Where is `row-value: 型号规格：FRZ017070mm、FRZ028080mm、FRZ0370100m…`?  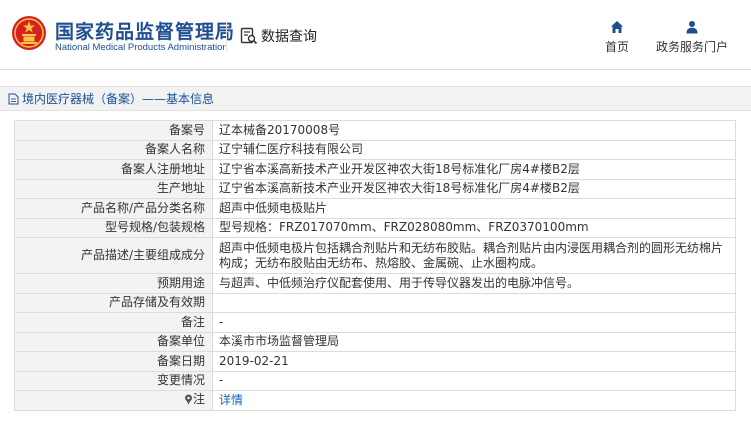
row-value: 型号规格：FRZ017070mm、FRZ028080mm、FRZ0370100m… is located at coordinates (474, 227).